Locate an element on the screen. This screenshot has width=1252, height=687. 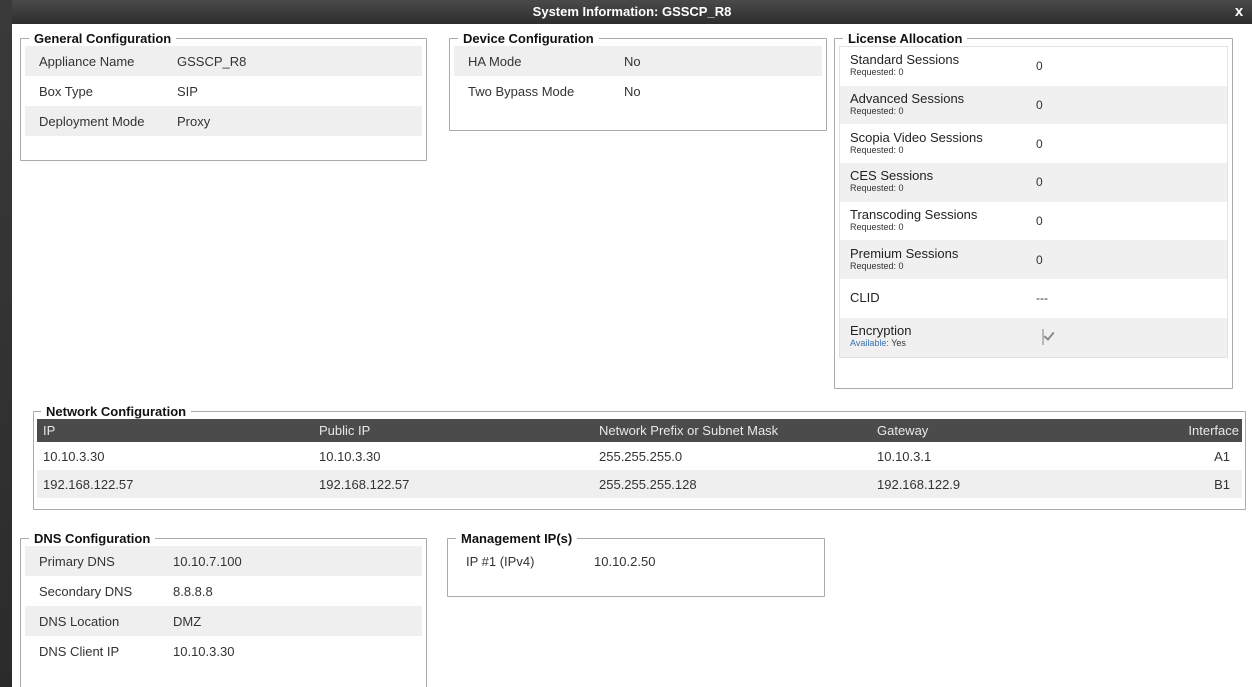
kv-row-box-type: Box Type SIP is located at coordinates (223, 91).